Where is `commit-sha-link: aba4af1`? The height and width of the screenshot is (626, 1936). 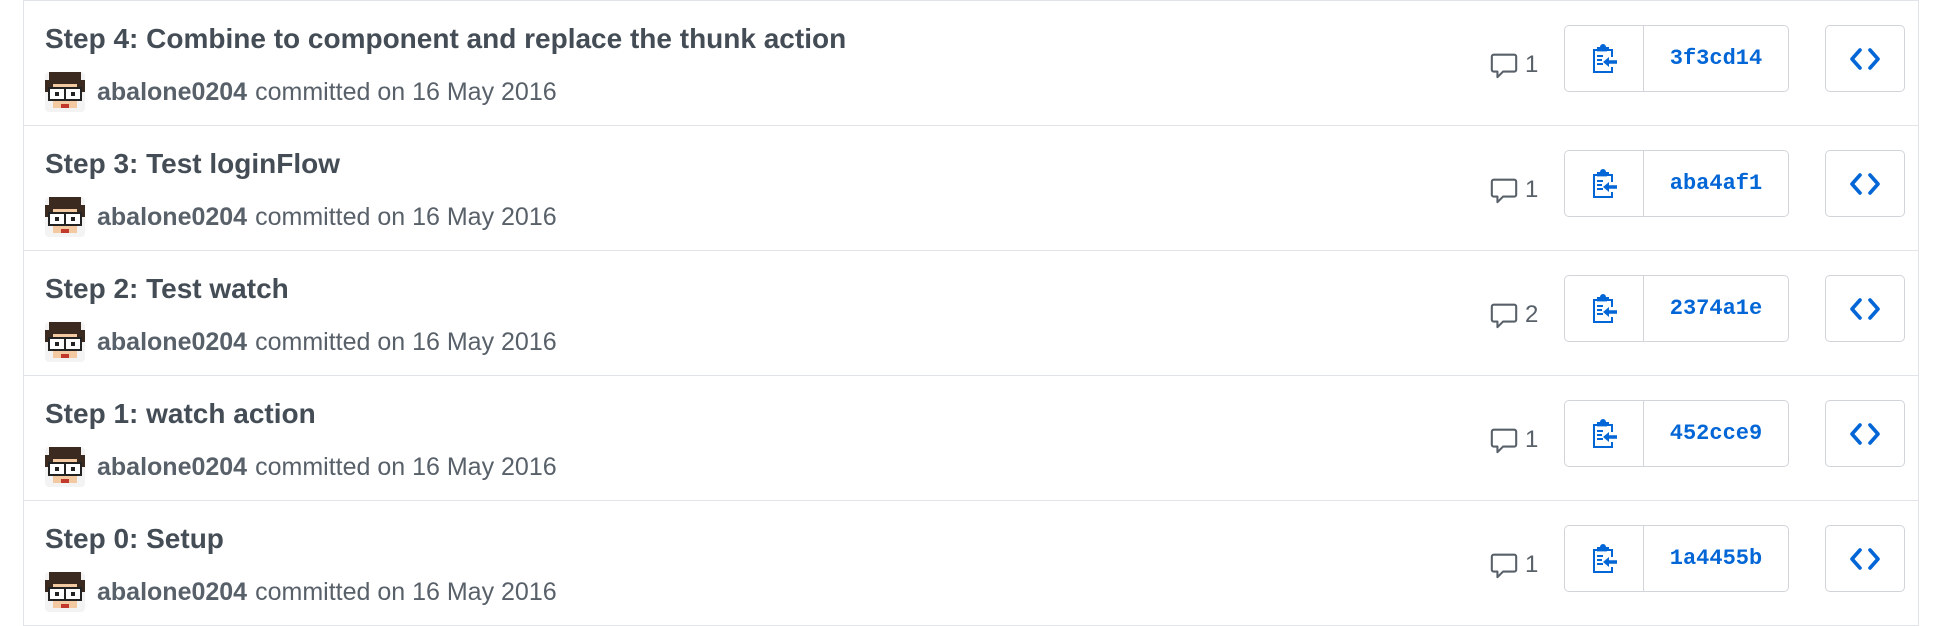
commit-sha-link: aba4af1 is located at coordinates (1716, 183).